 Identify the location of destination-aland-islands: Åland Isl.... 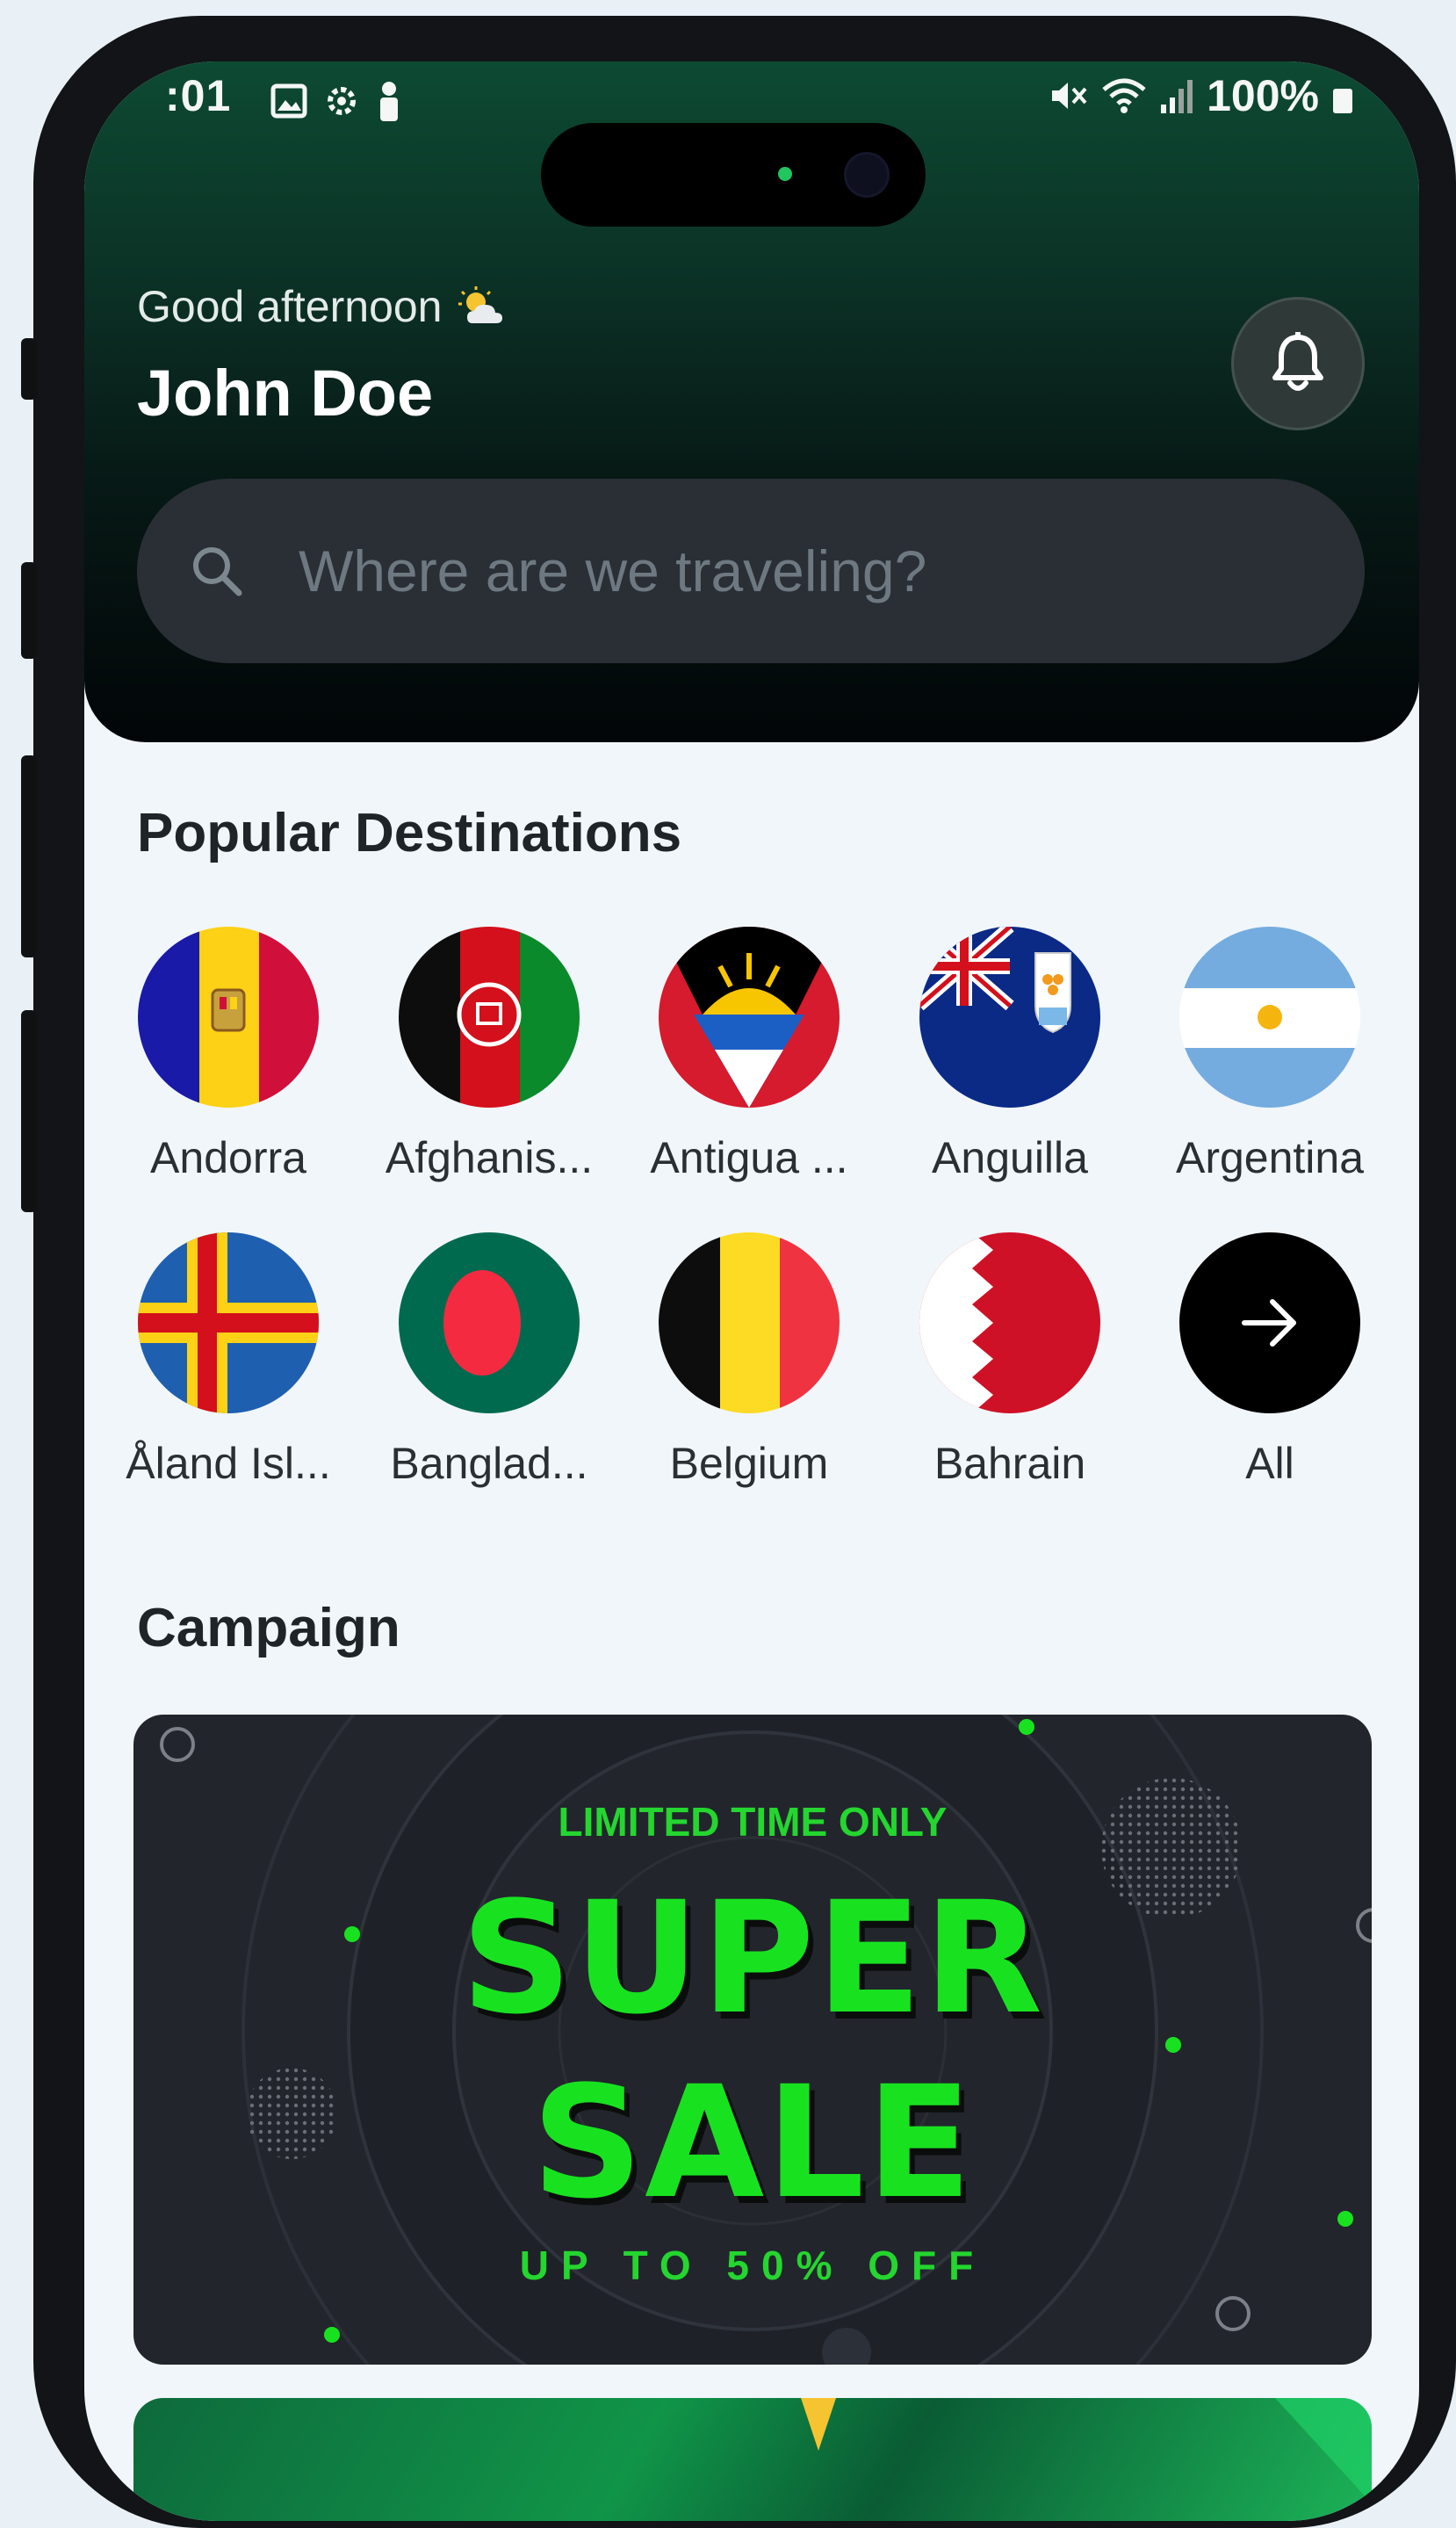
(228, 1360).